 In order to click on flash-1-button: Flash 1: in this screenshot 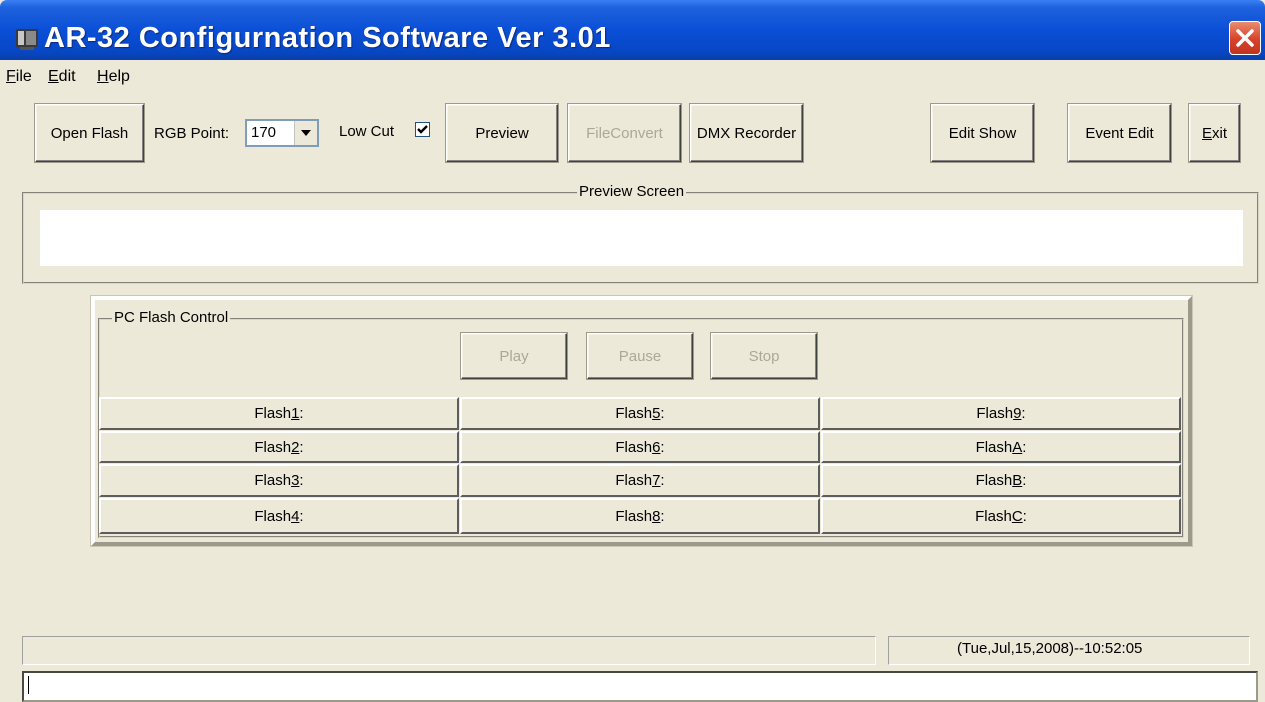, I will do `click(279, 413)`.